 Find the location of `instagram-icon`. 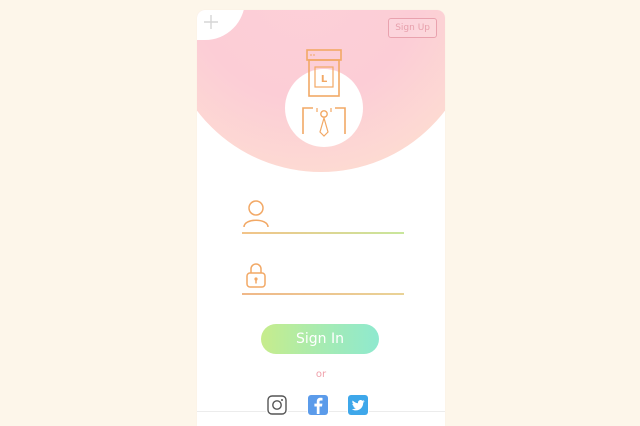

instagram-icon is located at coordinates (277, 405).